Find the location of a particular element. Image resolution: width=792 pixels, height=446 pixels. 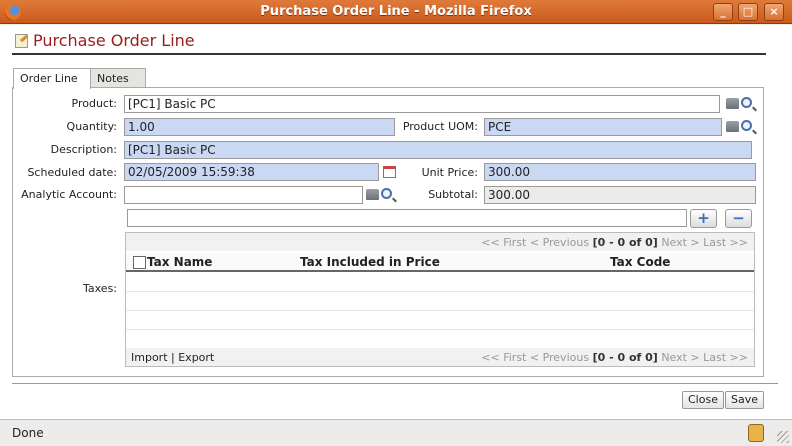

import-export-links: Import | Export is located at coordinates (172, 357).